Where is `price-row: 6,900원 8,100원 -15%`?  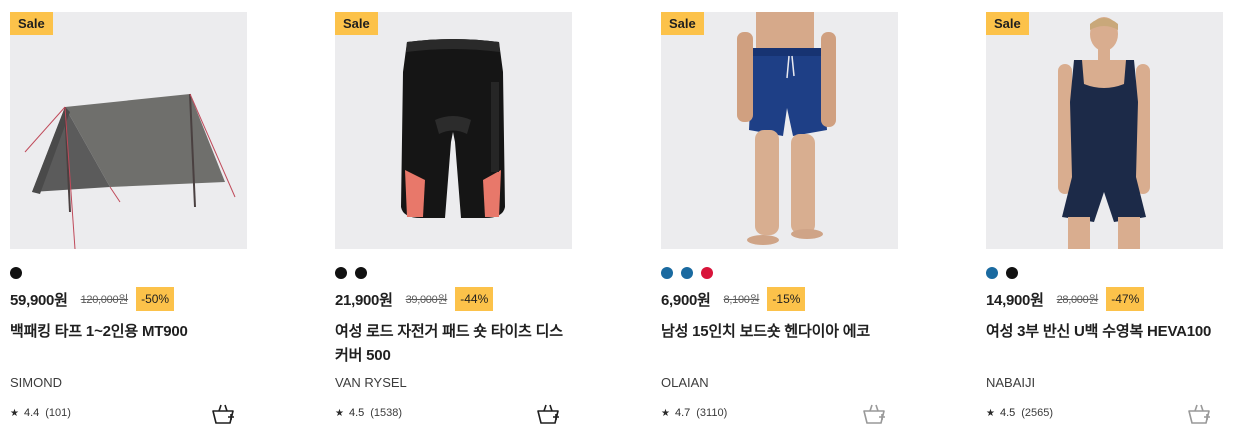 price-row: 6,900원 8,100원 -15% is located at coordinates (733, 299).